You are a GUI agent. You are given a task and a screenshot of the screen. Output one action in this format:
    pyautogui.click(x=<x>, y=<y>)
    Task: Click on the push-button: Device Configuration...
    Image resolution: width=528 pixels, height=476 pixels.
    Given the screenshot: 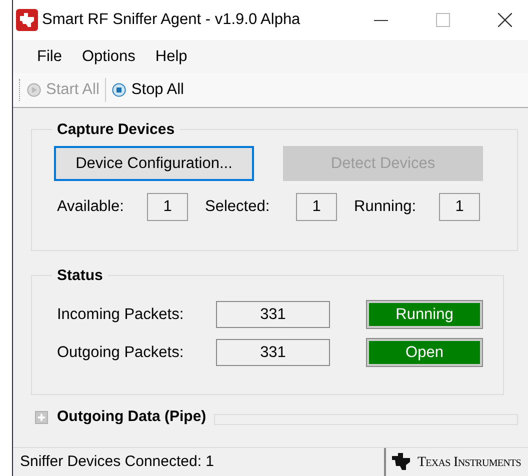 What is the action you would take?
    pyautogui.click(x=154, y=163)
    